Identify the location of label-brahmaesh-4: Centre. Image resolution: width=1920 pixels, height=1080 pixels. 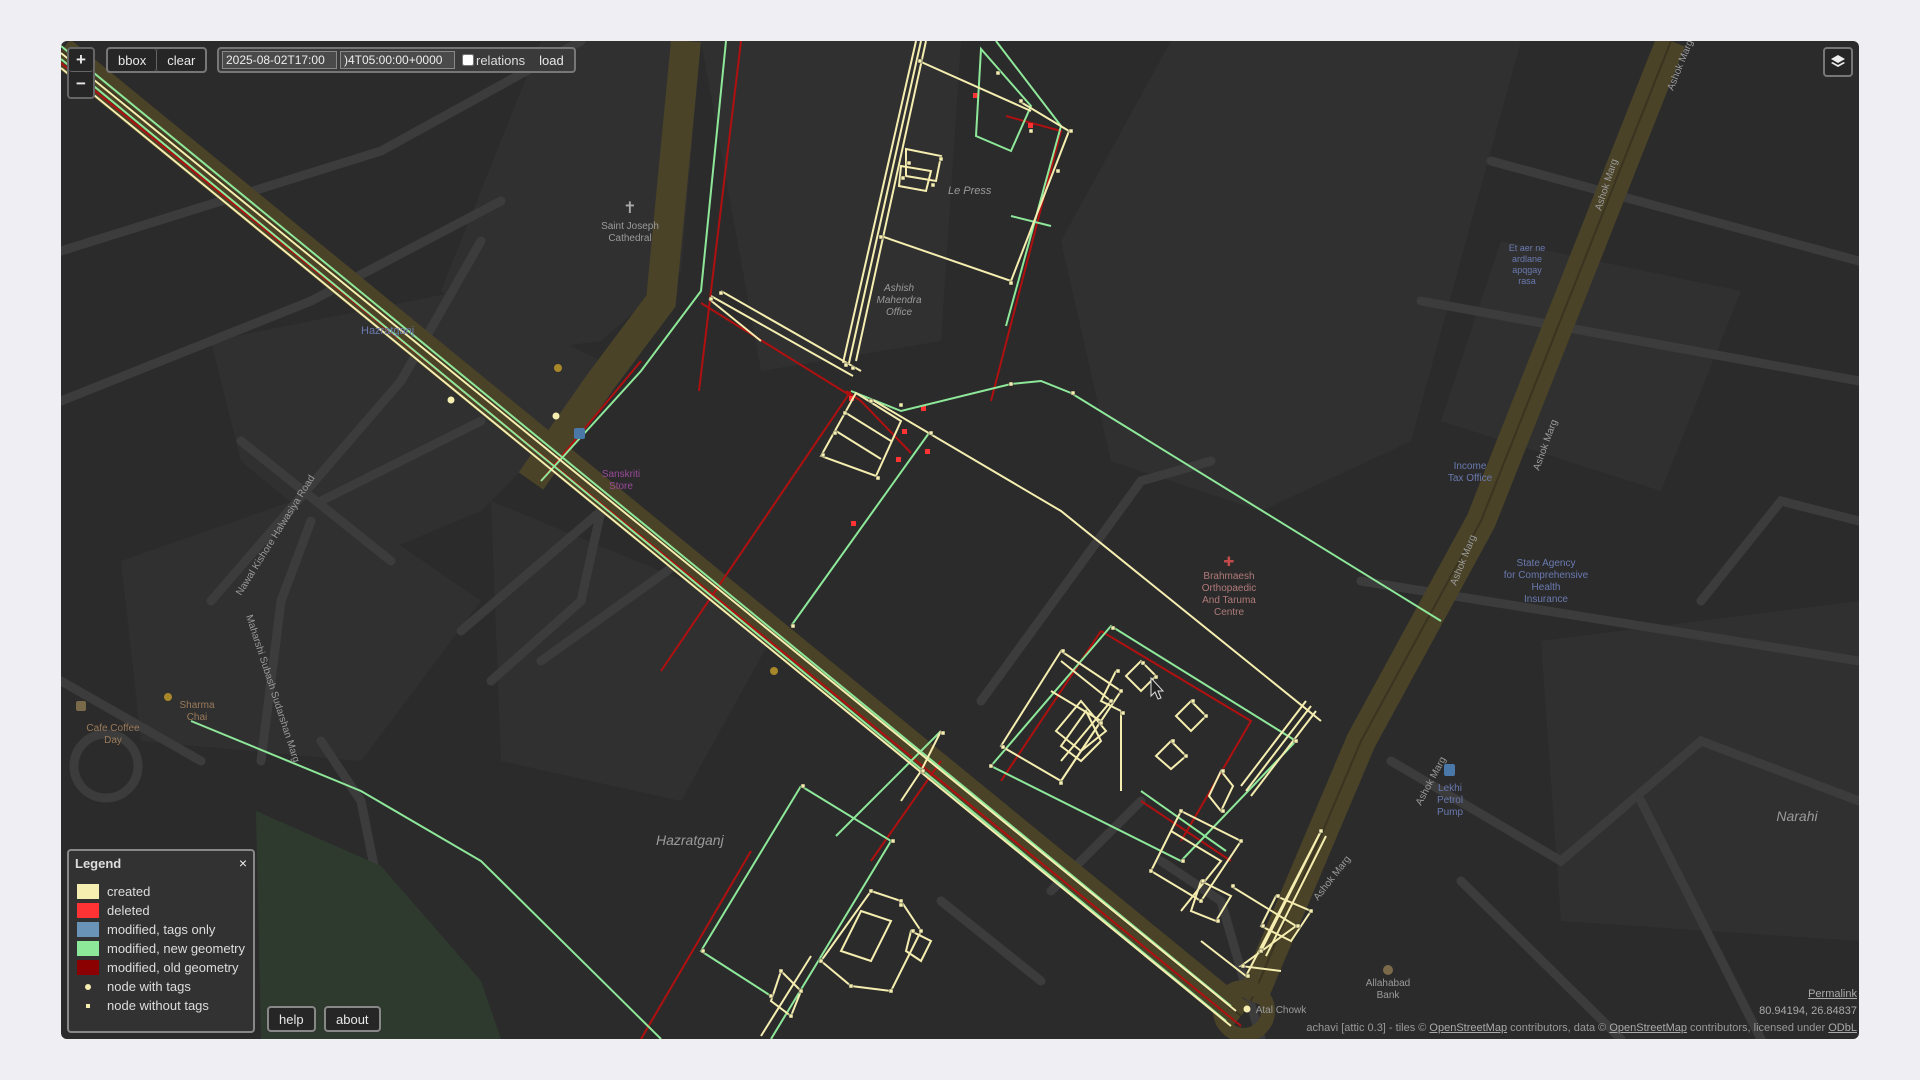
(1229, 612).